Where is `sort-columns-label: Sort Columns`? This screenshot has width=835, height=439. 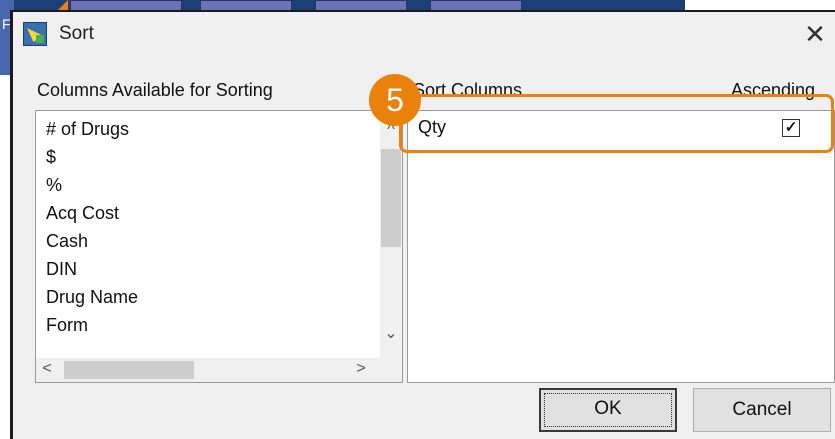 sort-columns-label: Sort Columns is located at coordinates (468, 90).